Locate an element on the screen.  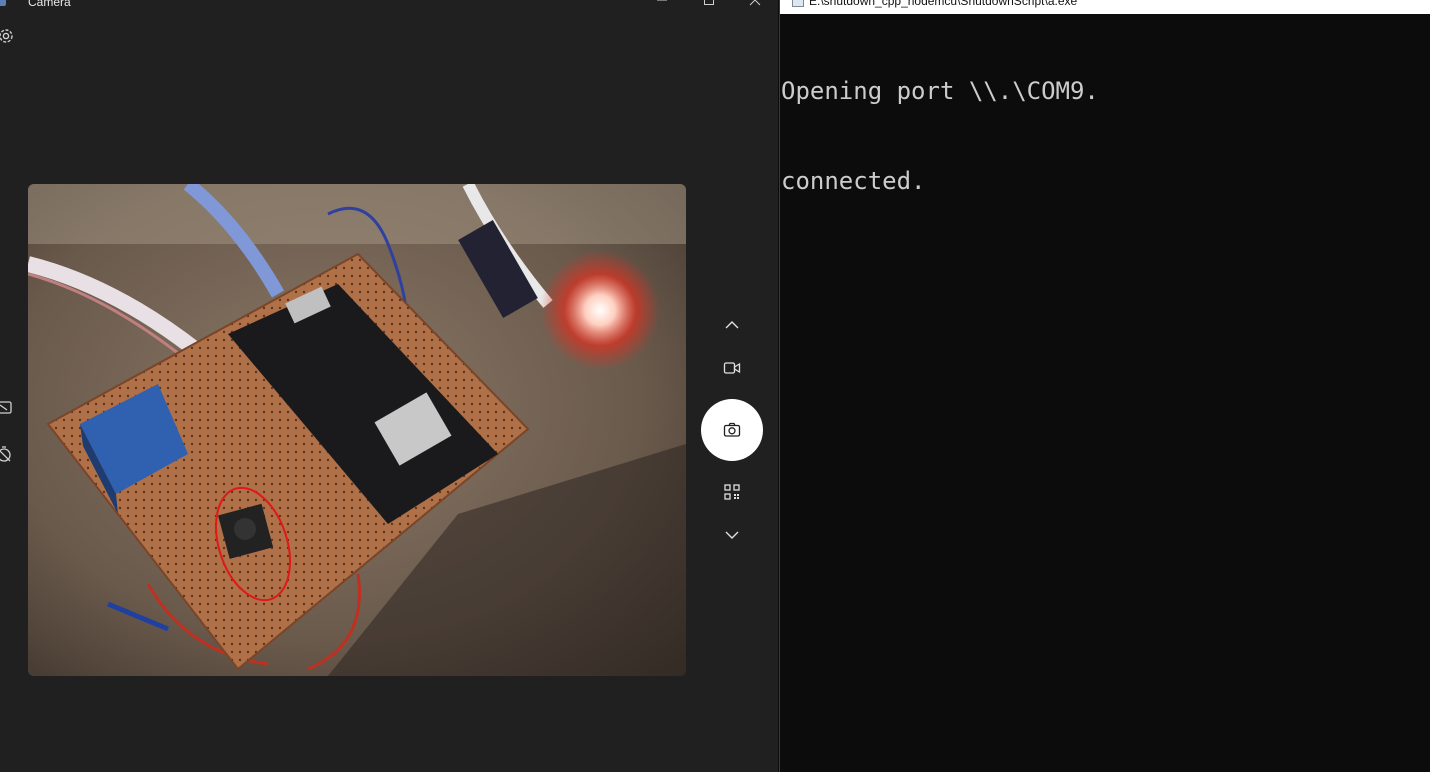
video-mode-button is located at coordinates (732, 368).